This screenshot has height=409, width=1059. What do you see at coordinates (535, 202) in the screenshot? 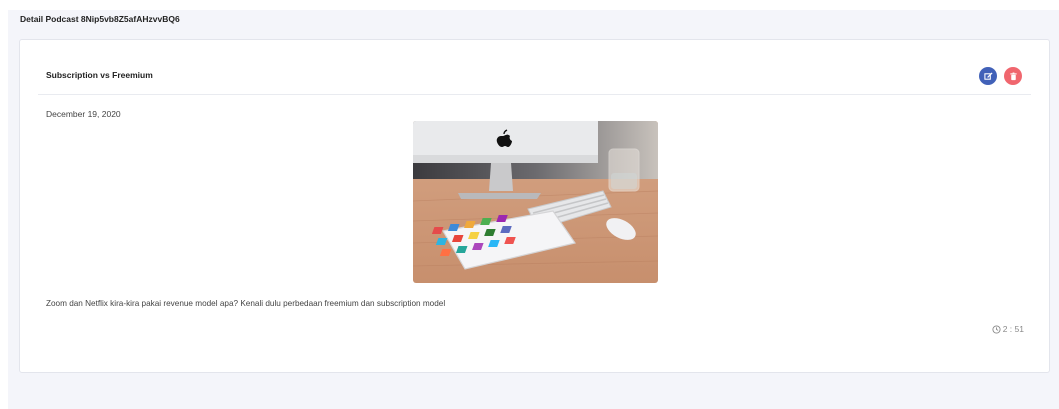
I see `podcast-cover-image` at bounding box center [535, 202].